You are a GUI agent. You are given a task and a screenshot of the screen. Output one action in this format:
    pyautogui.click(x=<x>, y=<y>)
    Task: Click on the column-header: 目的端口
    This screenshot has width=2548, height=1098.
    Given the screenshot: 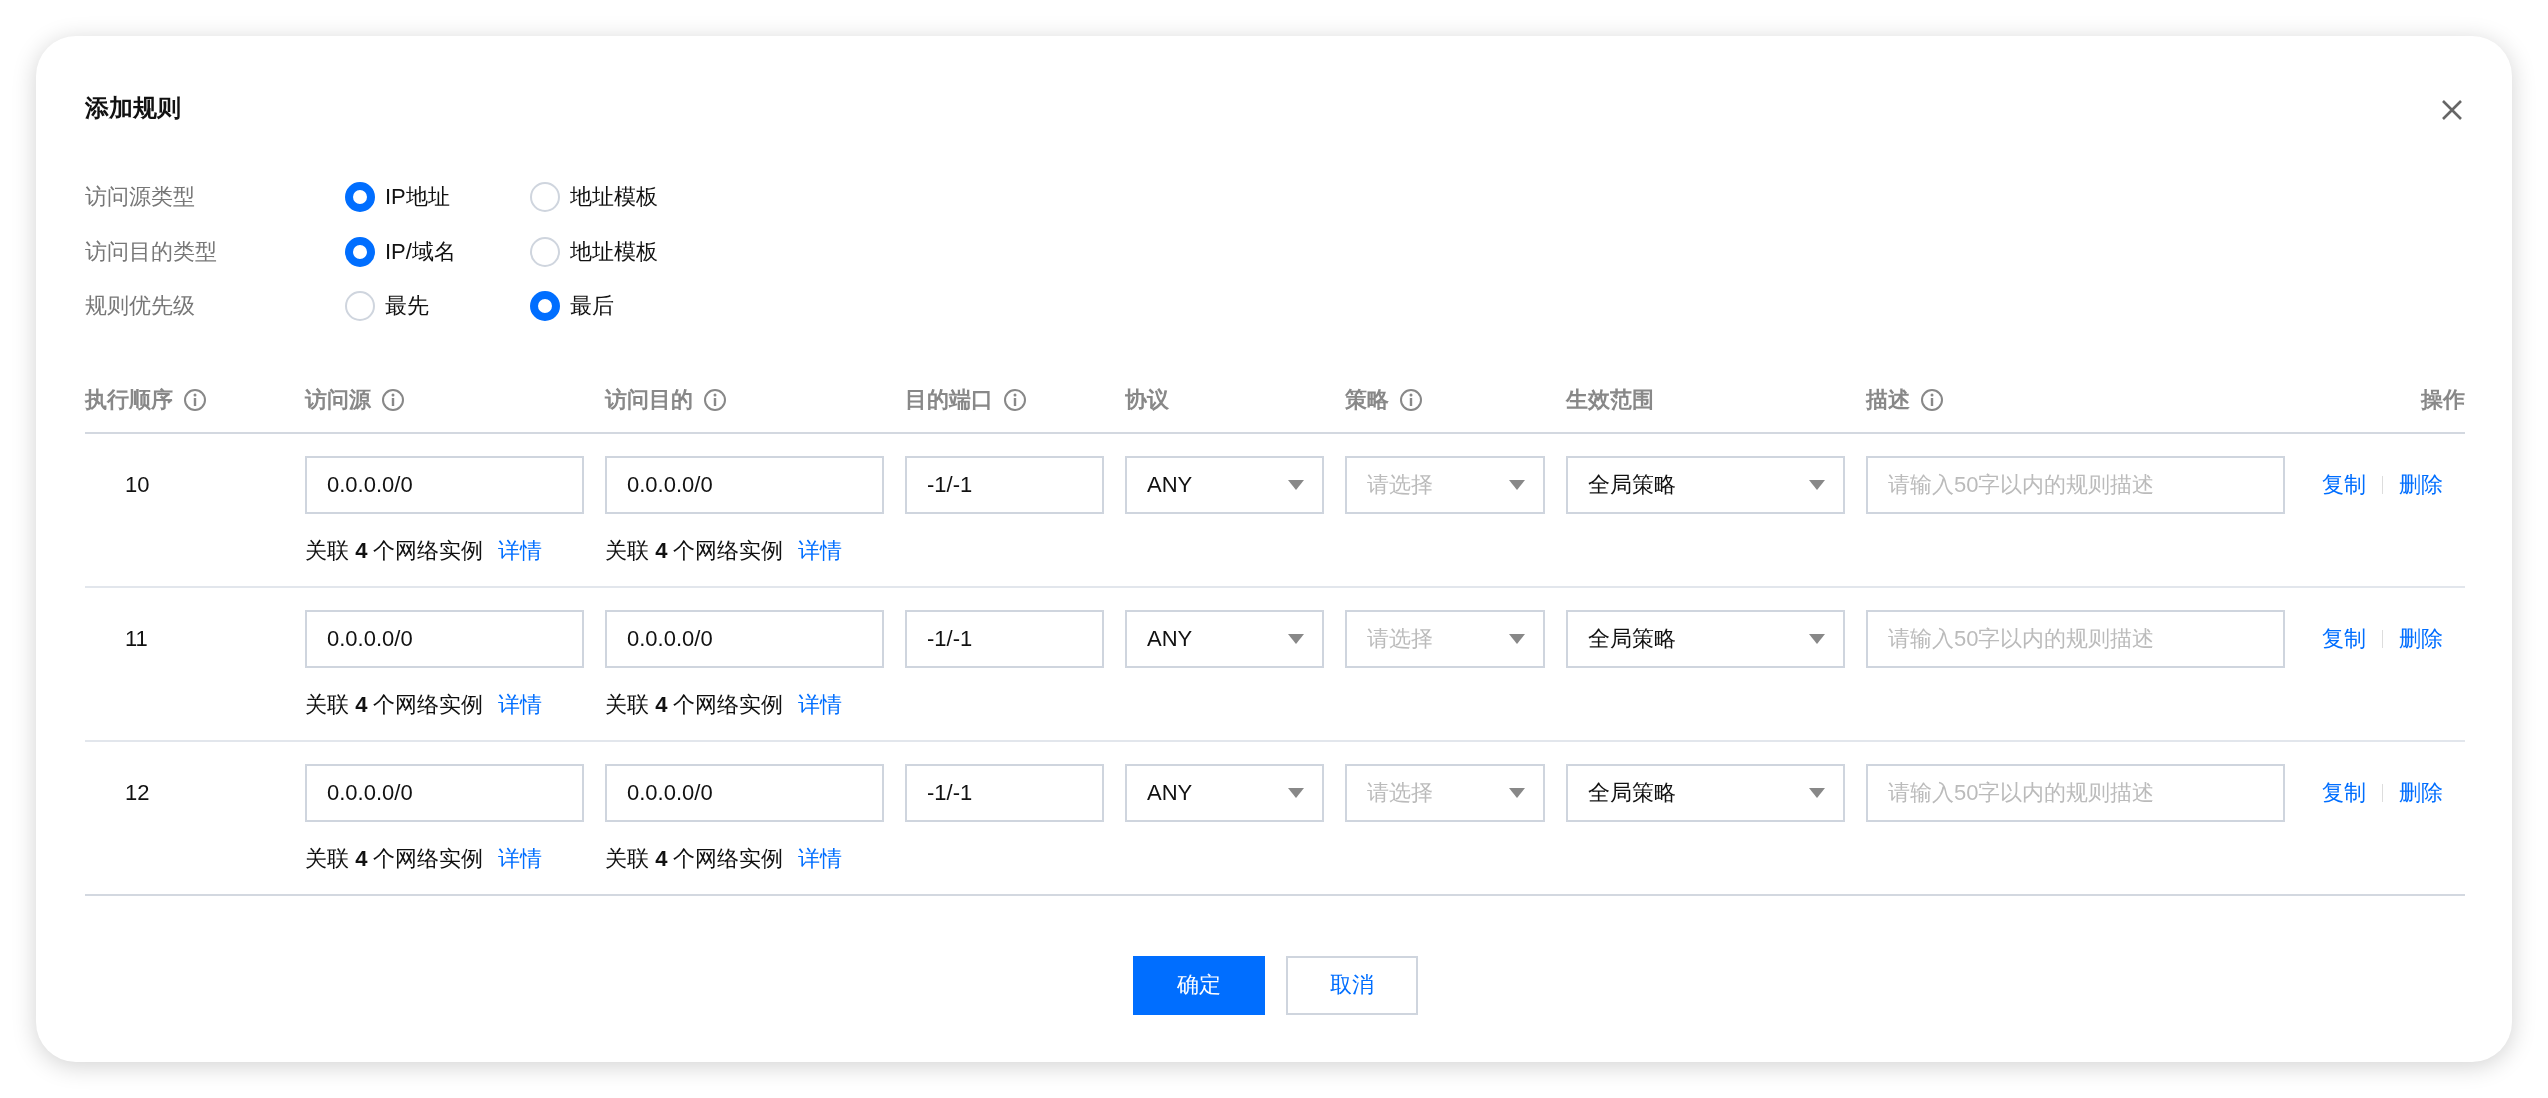 What is the action you would take?
    pyautogui.click(x=949, y=399)
    